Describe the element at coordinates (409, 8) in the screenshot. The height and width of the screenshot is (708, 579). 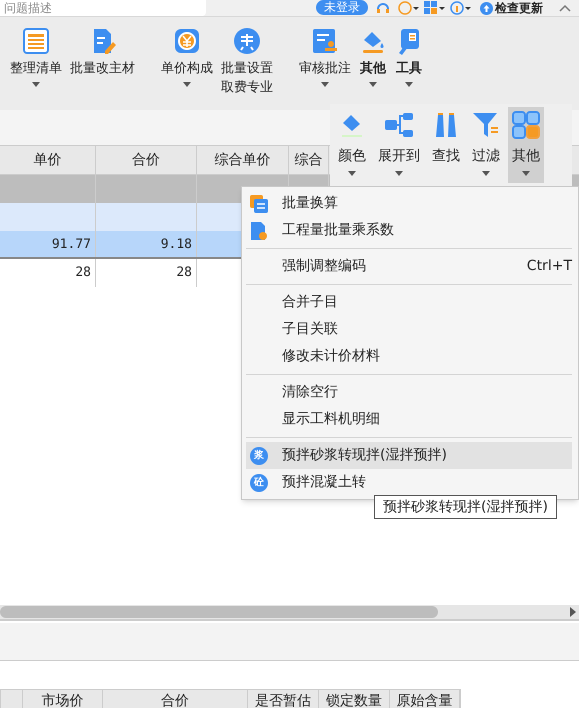
I see `help-icon` at that location.